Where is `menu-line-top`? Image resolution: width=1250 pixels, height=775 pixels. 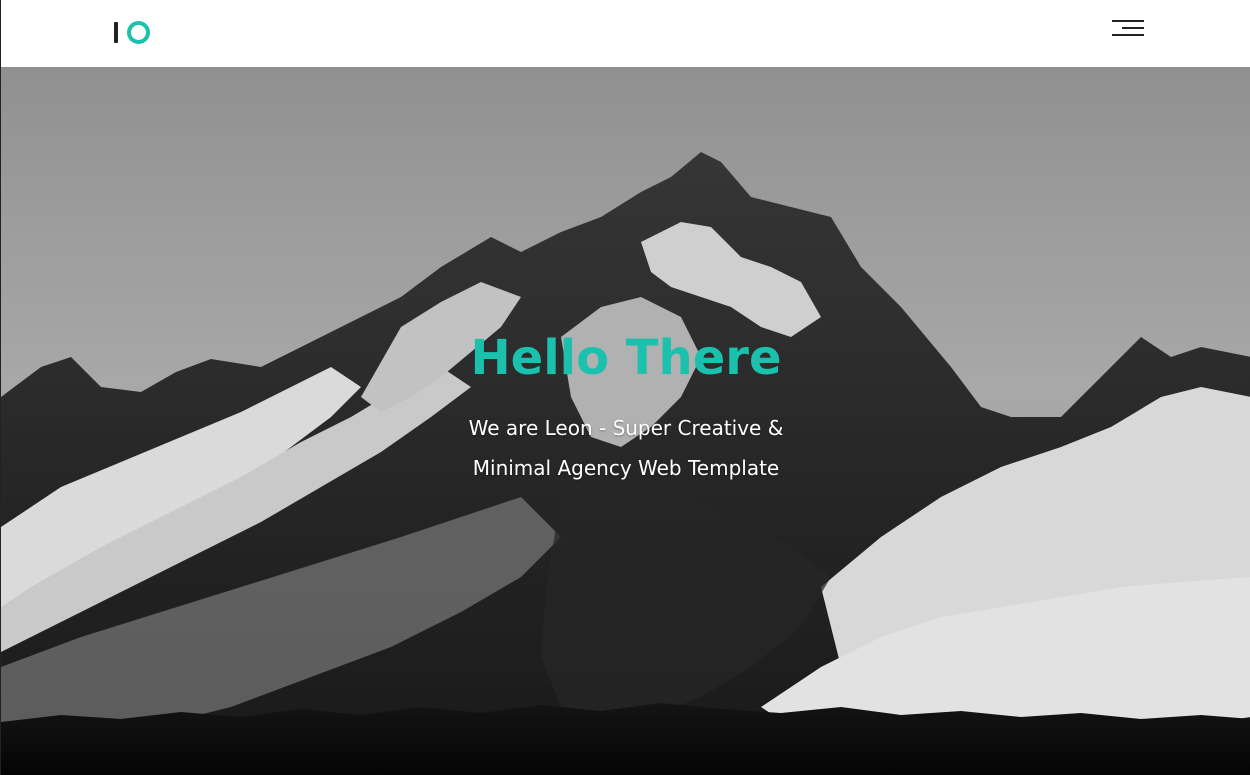 menu-line-top is located at coordinates (1128, 21).